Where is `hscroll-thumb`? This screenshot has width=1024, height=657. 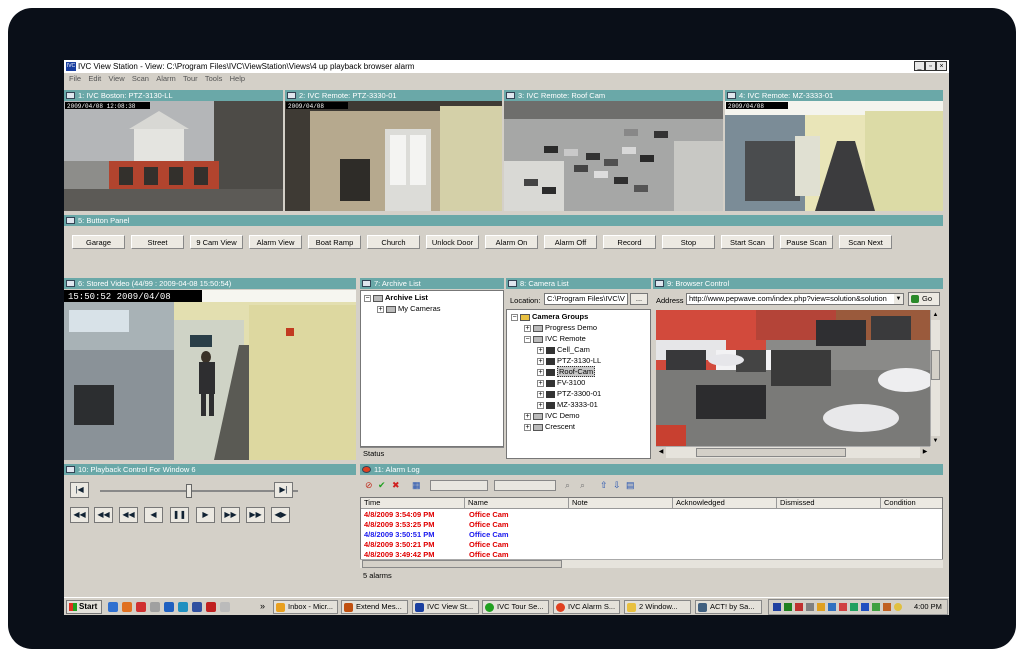
hscroll-thumb is located at coordinates (771, 452).